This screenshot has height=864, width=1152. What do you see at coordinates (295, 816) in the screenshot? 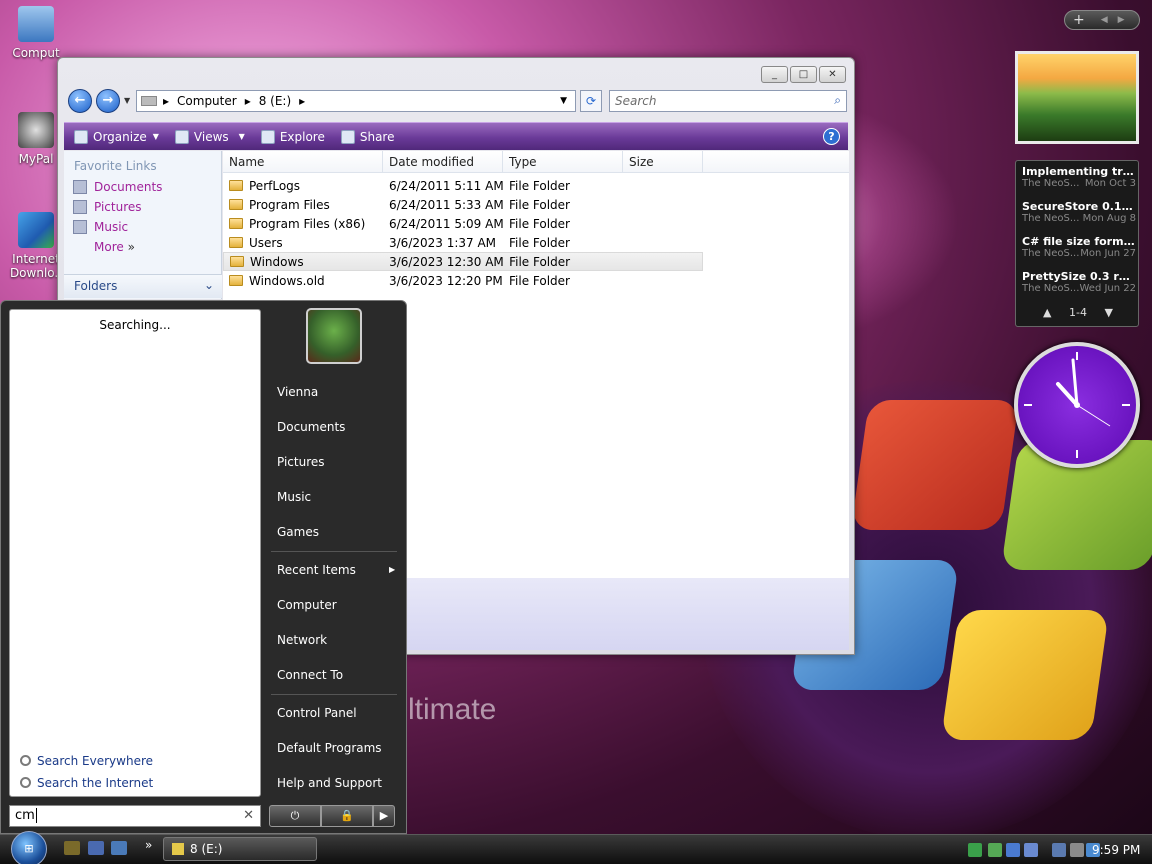
I see `power-button: ⏻` at bounding box center [295, 816].